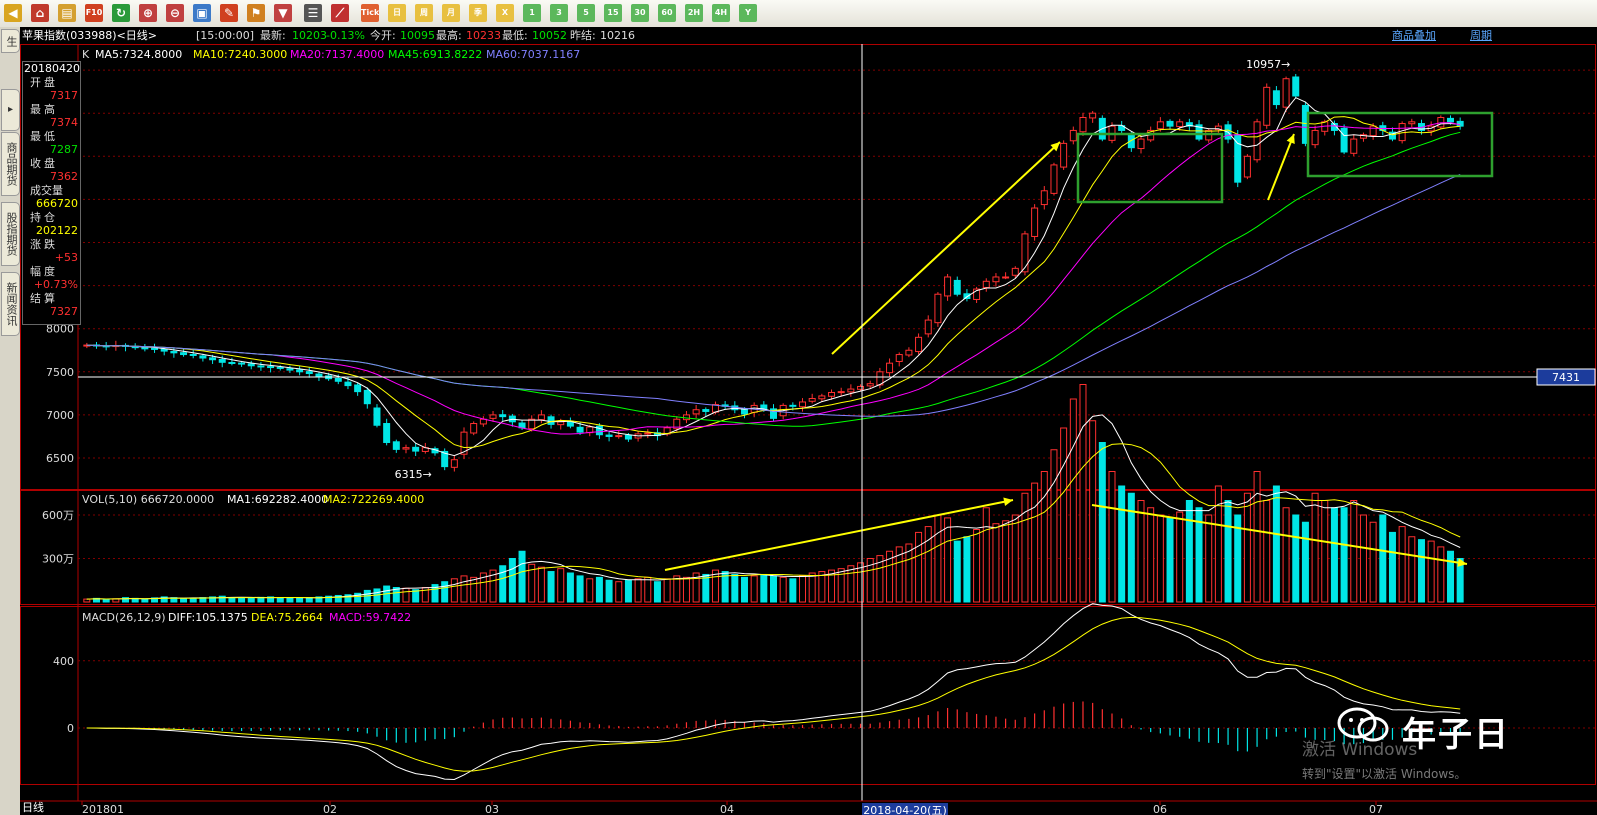 This screenshot has height=815, width=1597. Describe the element at coordinates (10, 164) in the screenshot. I see `tab-commodity-futures: 商品期货` at that location.